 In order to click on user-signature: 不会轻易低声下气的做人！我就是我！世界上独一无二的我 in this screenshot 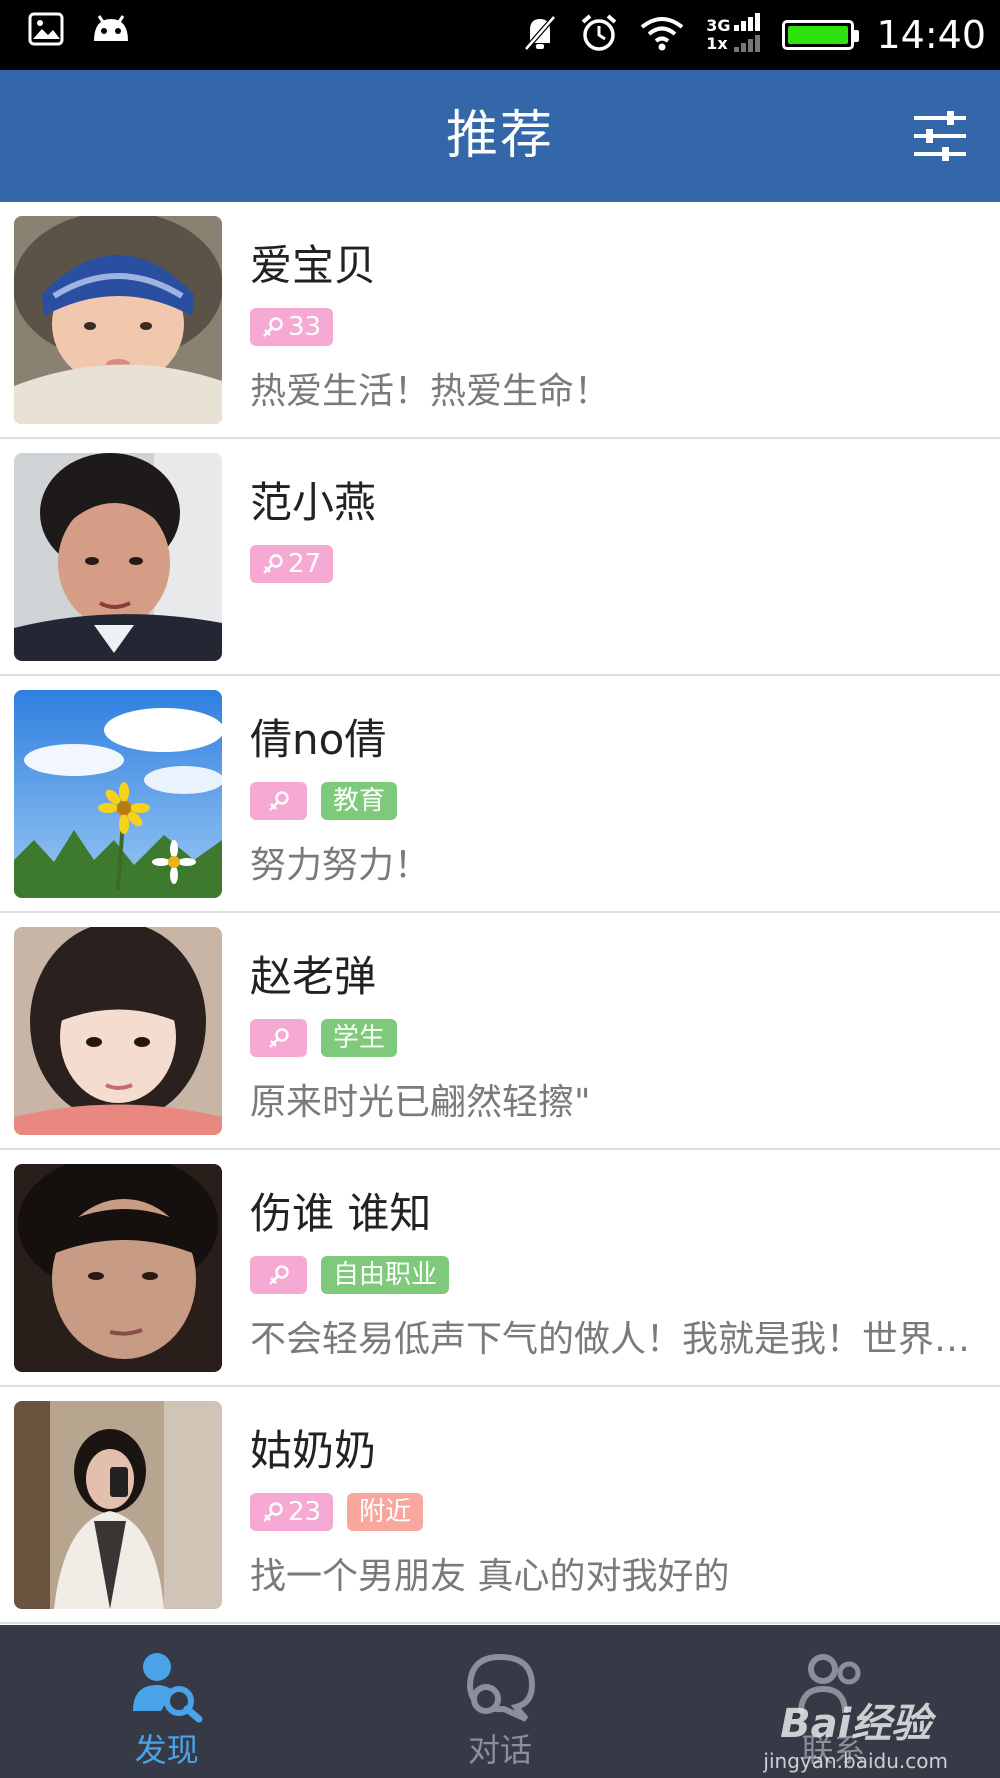, I will do `click(615, 1339)`.